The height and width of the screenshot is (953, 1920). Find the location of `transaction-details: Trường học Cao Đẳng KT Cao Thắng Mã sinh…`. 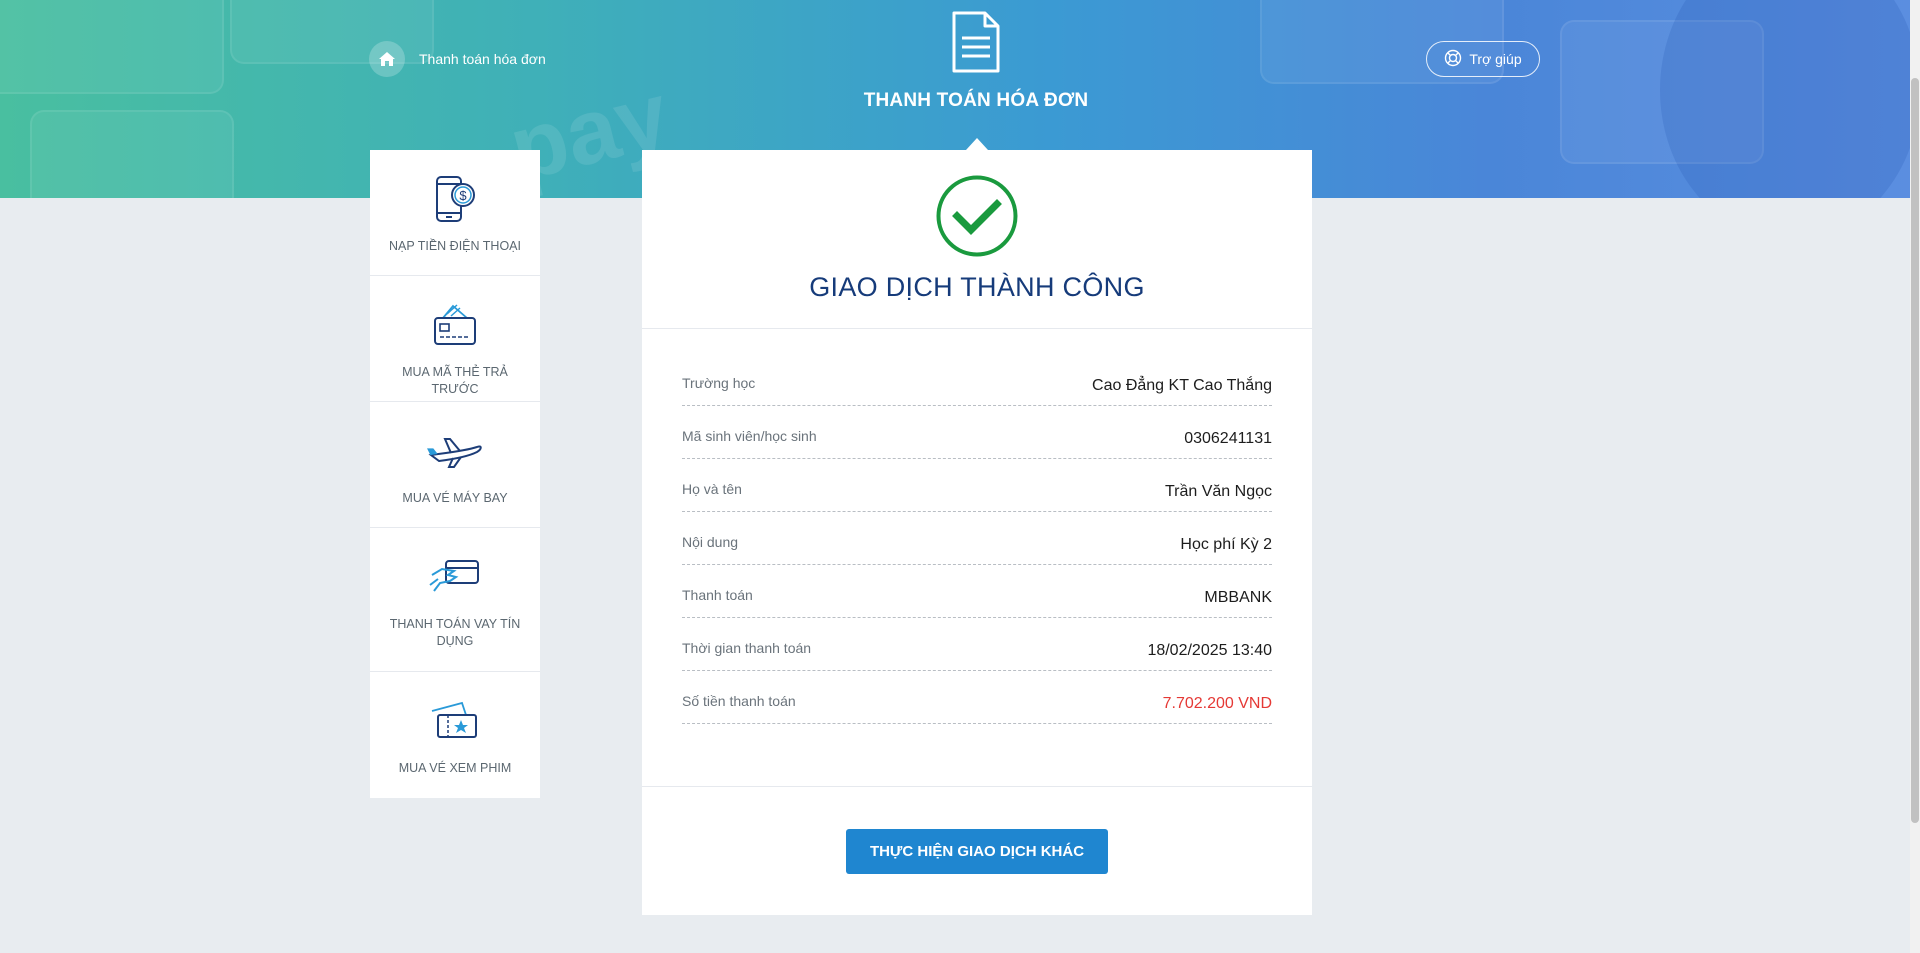

transaction-details: Trường học Cao Đẳng KT Cao Thắng Mã sinh… is located at coordinates (977, 538).